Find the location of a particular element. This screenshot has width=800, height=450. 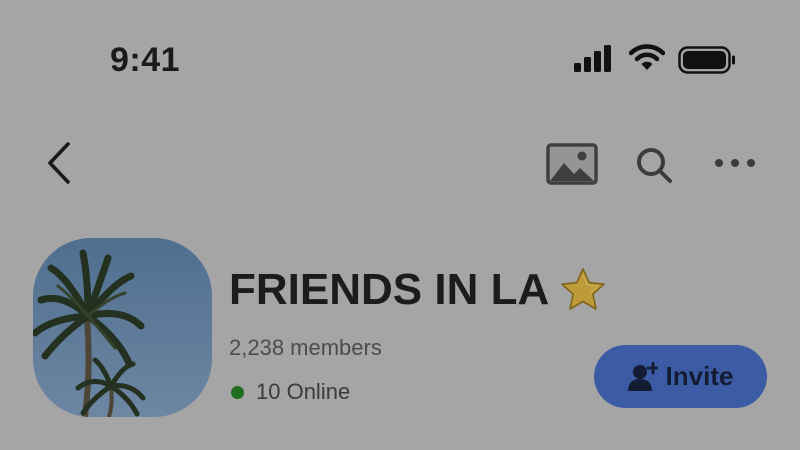

cellular-signal-icon is located at coordinates (592, 58).